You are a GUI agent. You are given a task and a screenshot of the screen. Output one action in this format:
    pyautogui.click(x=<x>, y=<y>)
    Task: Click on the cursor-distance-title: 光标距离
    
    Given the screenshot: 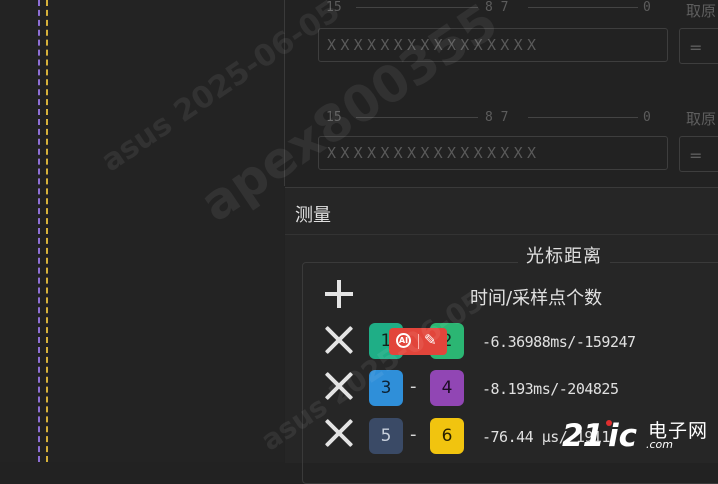 What is the action you would take?
    pyautogui.click(x=564, y=255)
    